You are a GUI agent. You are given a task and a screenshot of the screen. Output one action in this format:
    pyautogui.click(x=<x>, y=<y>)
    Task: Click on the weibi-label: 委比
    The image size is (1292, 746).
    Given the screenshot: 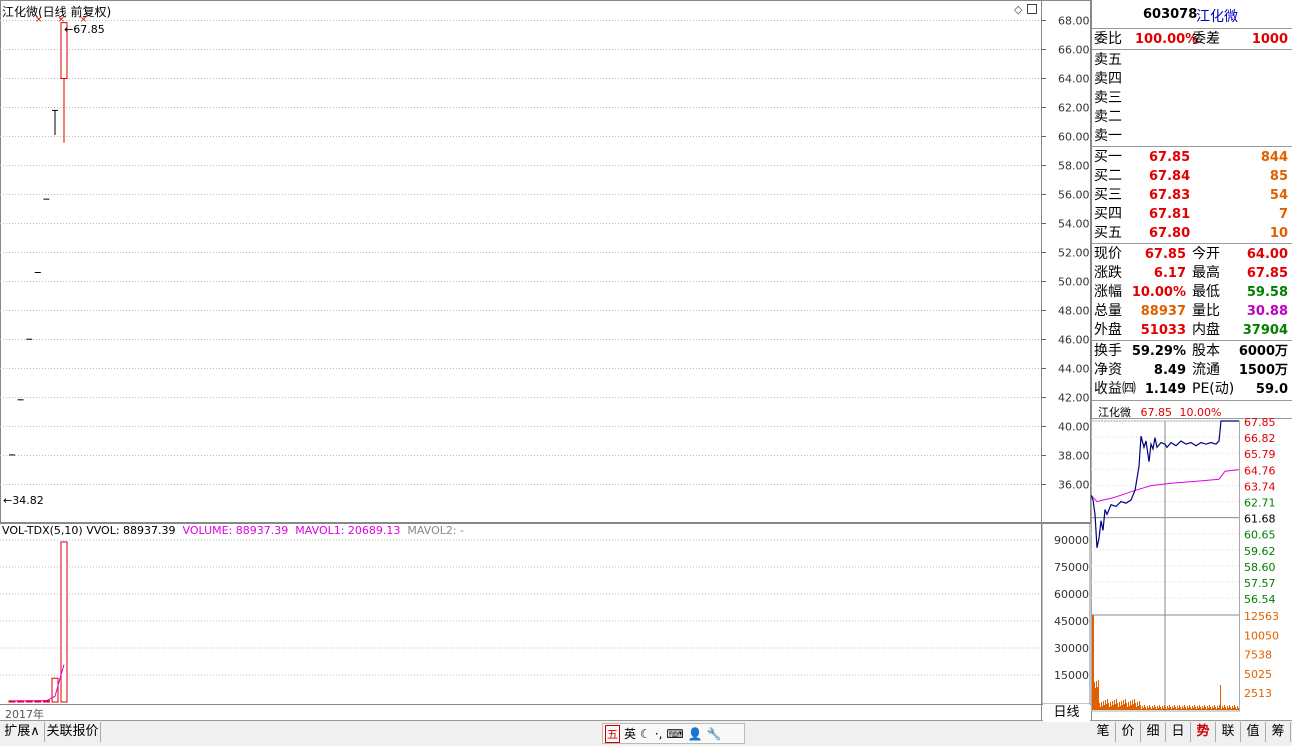 What is the action you would take?
    pyautogui.click(x=1108, y=39)
    